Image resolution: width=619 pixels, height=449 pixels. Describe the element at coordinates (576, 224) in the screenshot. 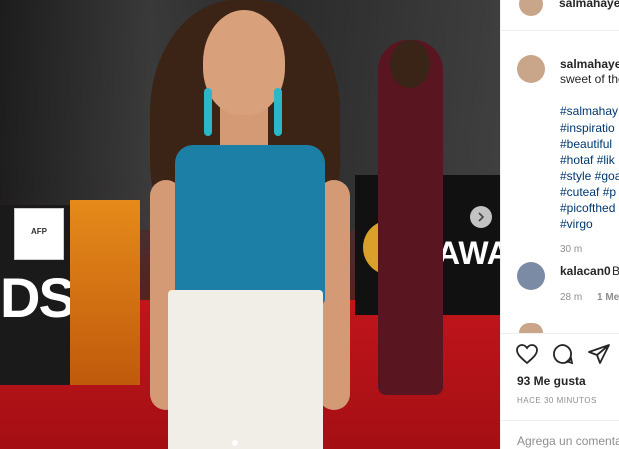

I see `hashtag-link: #virgo` at that location.